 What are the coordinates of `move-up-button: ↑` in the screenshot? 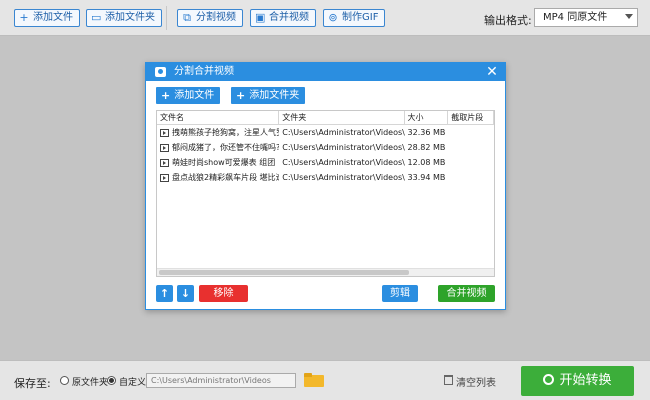 It's located at (164, 293).